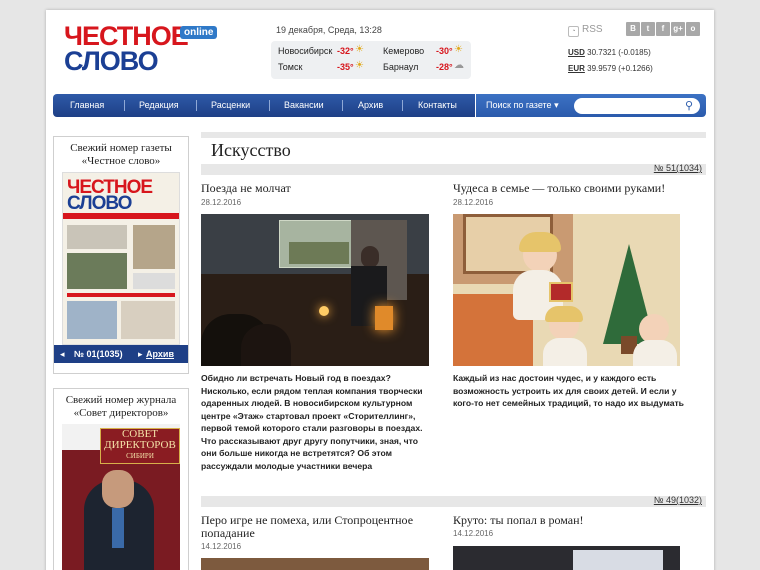 Image resolution: width=760 pixels, height=570 pixels. Describe the element at coordinates (620, 68) in the screenshot. I see `currency-value: 39.9579 (+0.1266)` at that location.